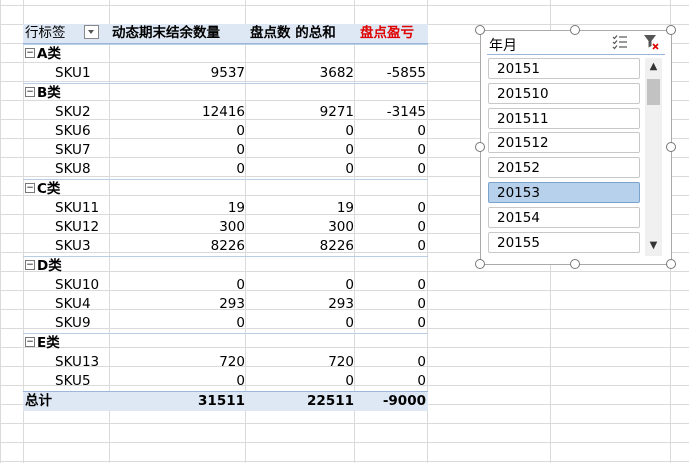 This screenshot has width=689, height=463. I want to click on total-v1: 31511, so click(221, 401).